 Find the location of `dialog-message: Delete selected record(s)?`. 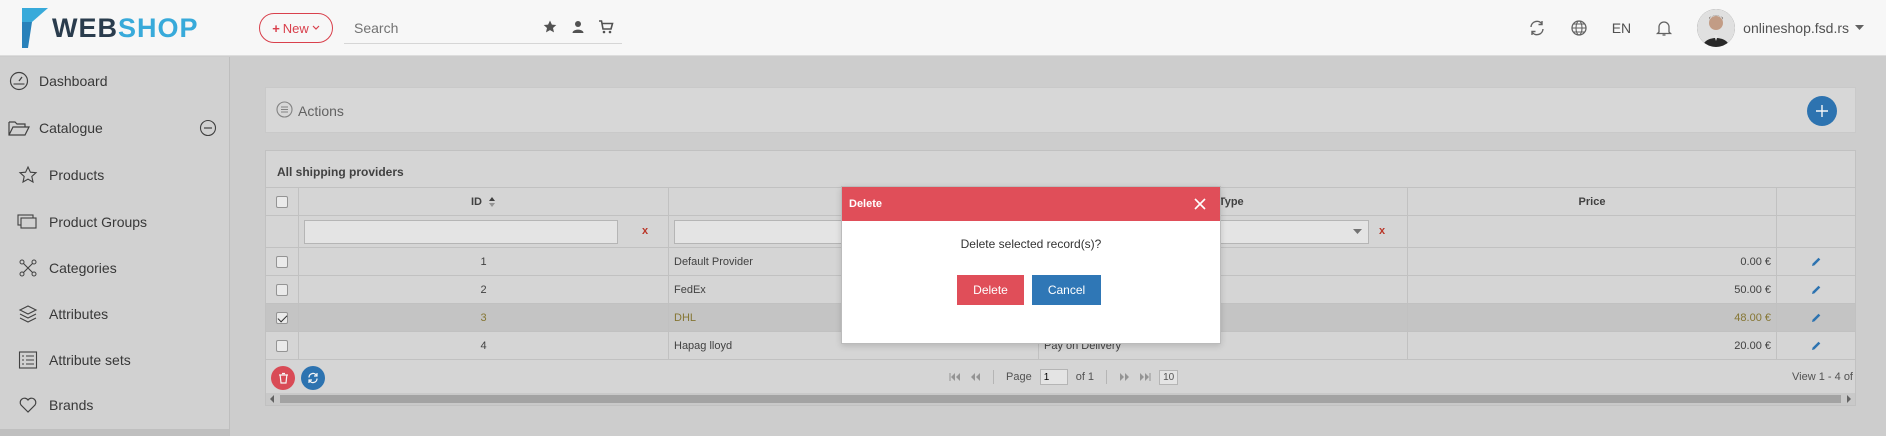

dialog-message: Delete selected record(s)? is located at coordinates (1031, 244).